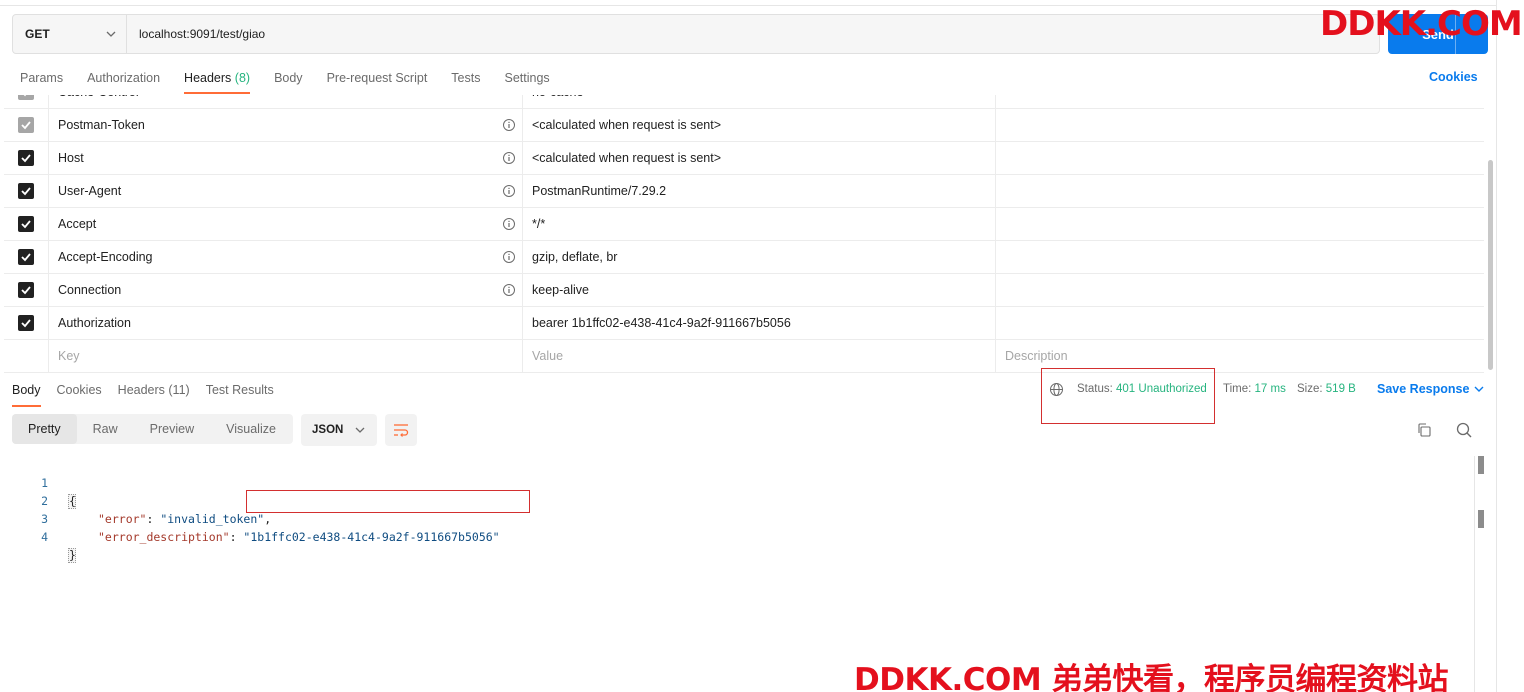 This screenshot has height=692, width=1524. What do you see at coordinates (240, 394) in the screenshot?
I see `resp-tab-test-results: Test Results` at bounding box center [240, 394].